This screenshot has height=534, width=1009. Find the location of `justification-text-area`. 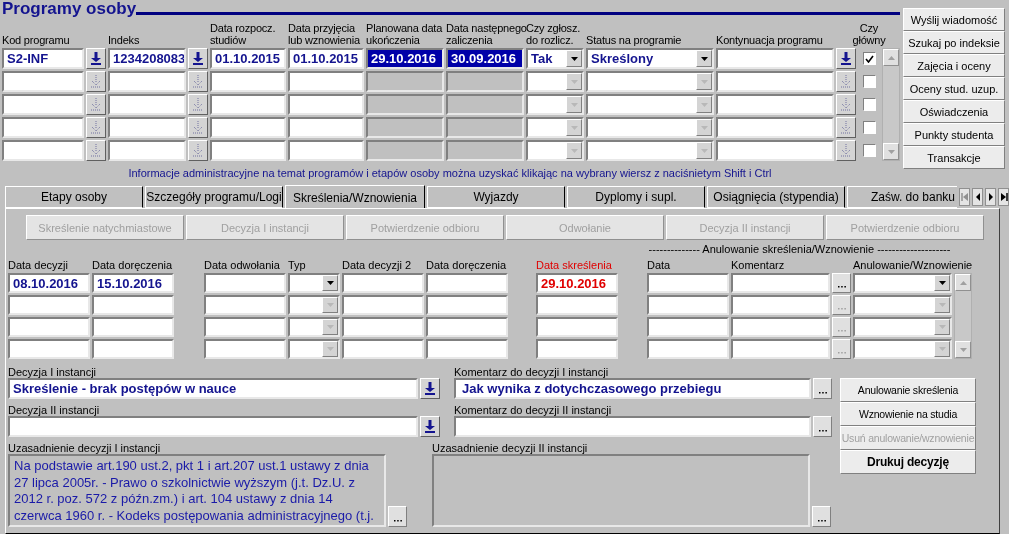

justification-text-area is located at coordinates (621, 490).